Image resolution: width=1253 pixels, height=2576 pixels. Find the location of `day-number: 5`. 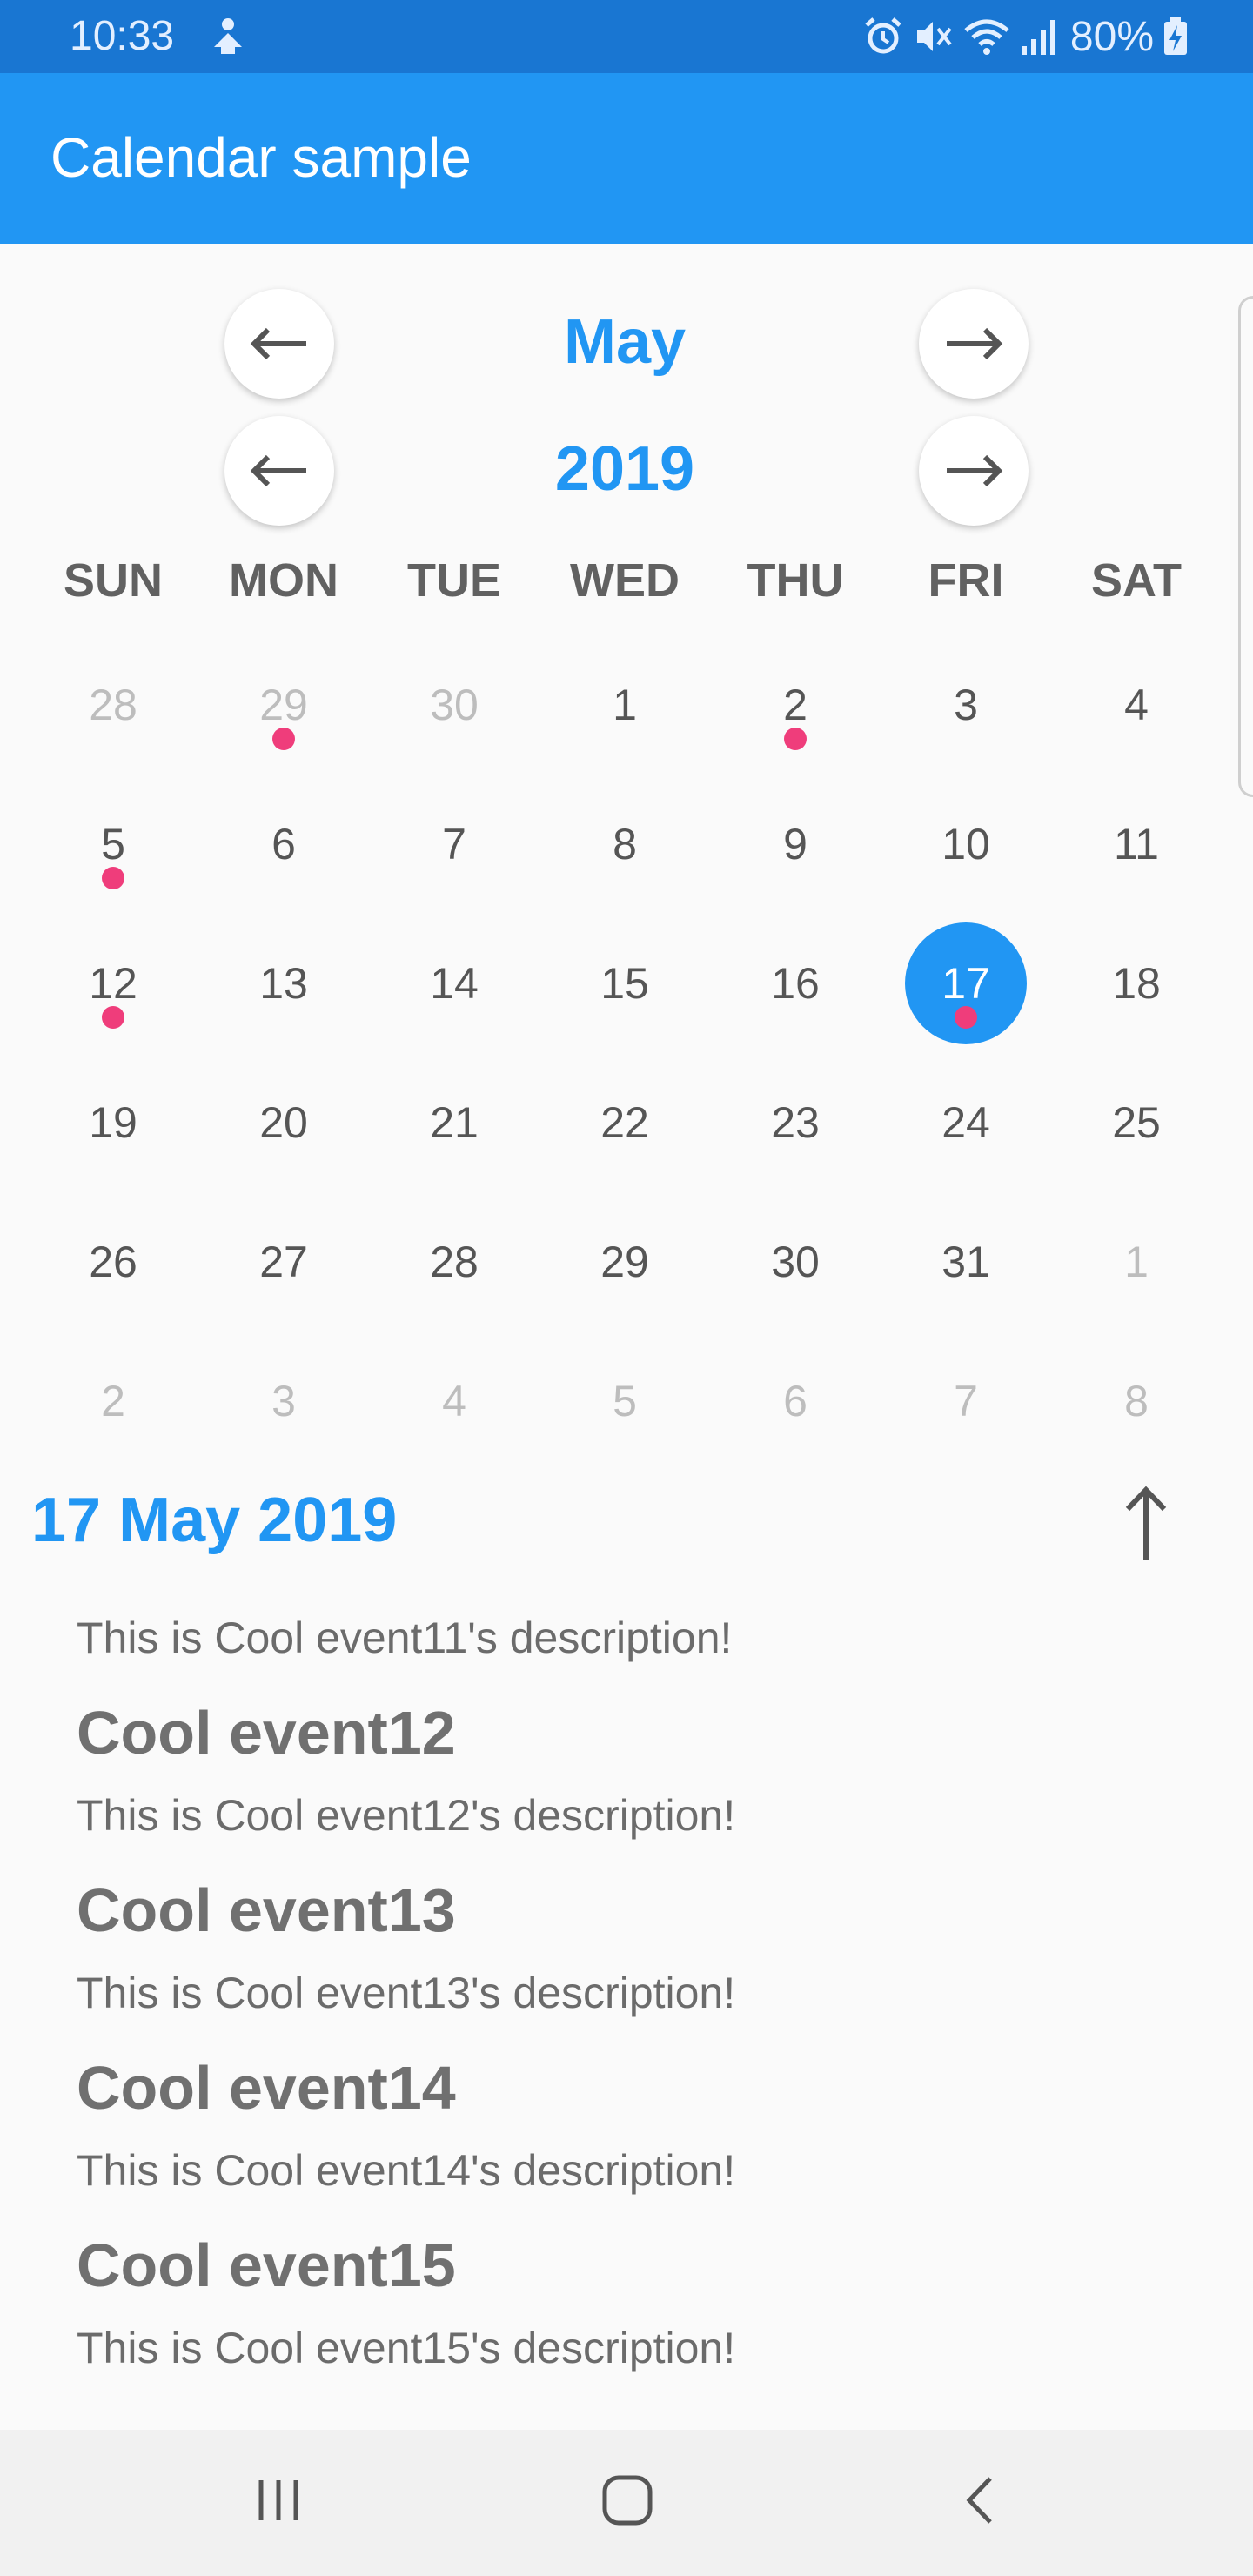

day-number: 5 is located at coordinates (625, 1401).